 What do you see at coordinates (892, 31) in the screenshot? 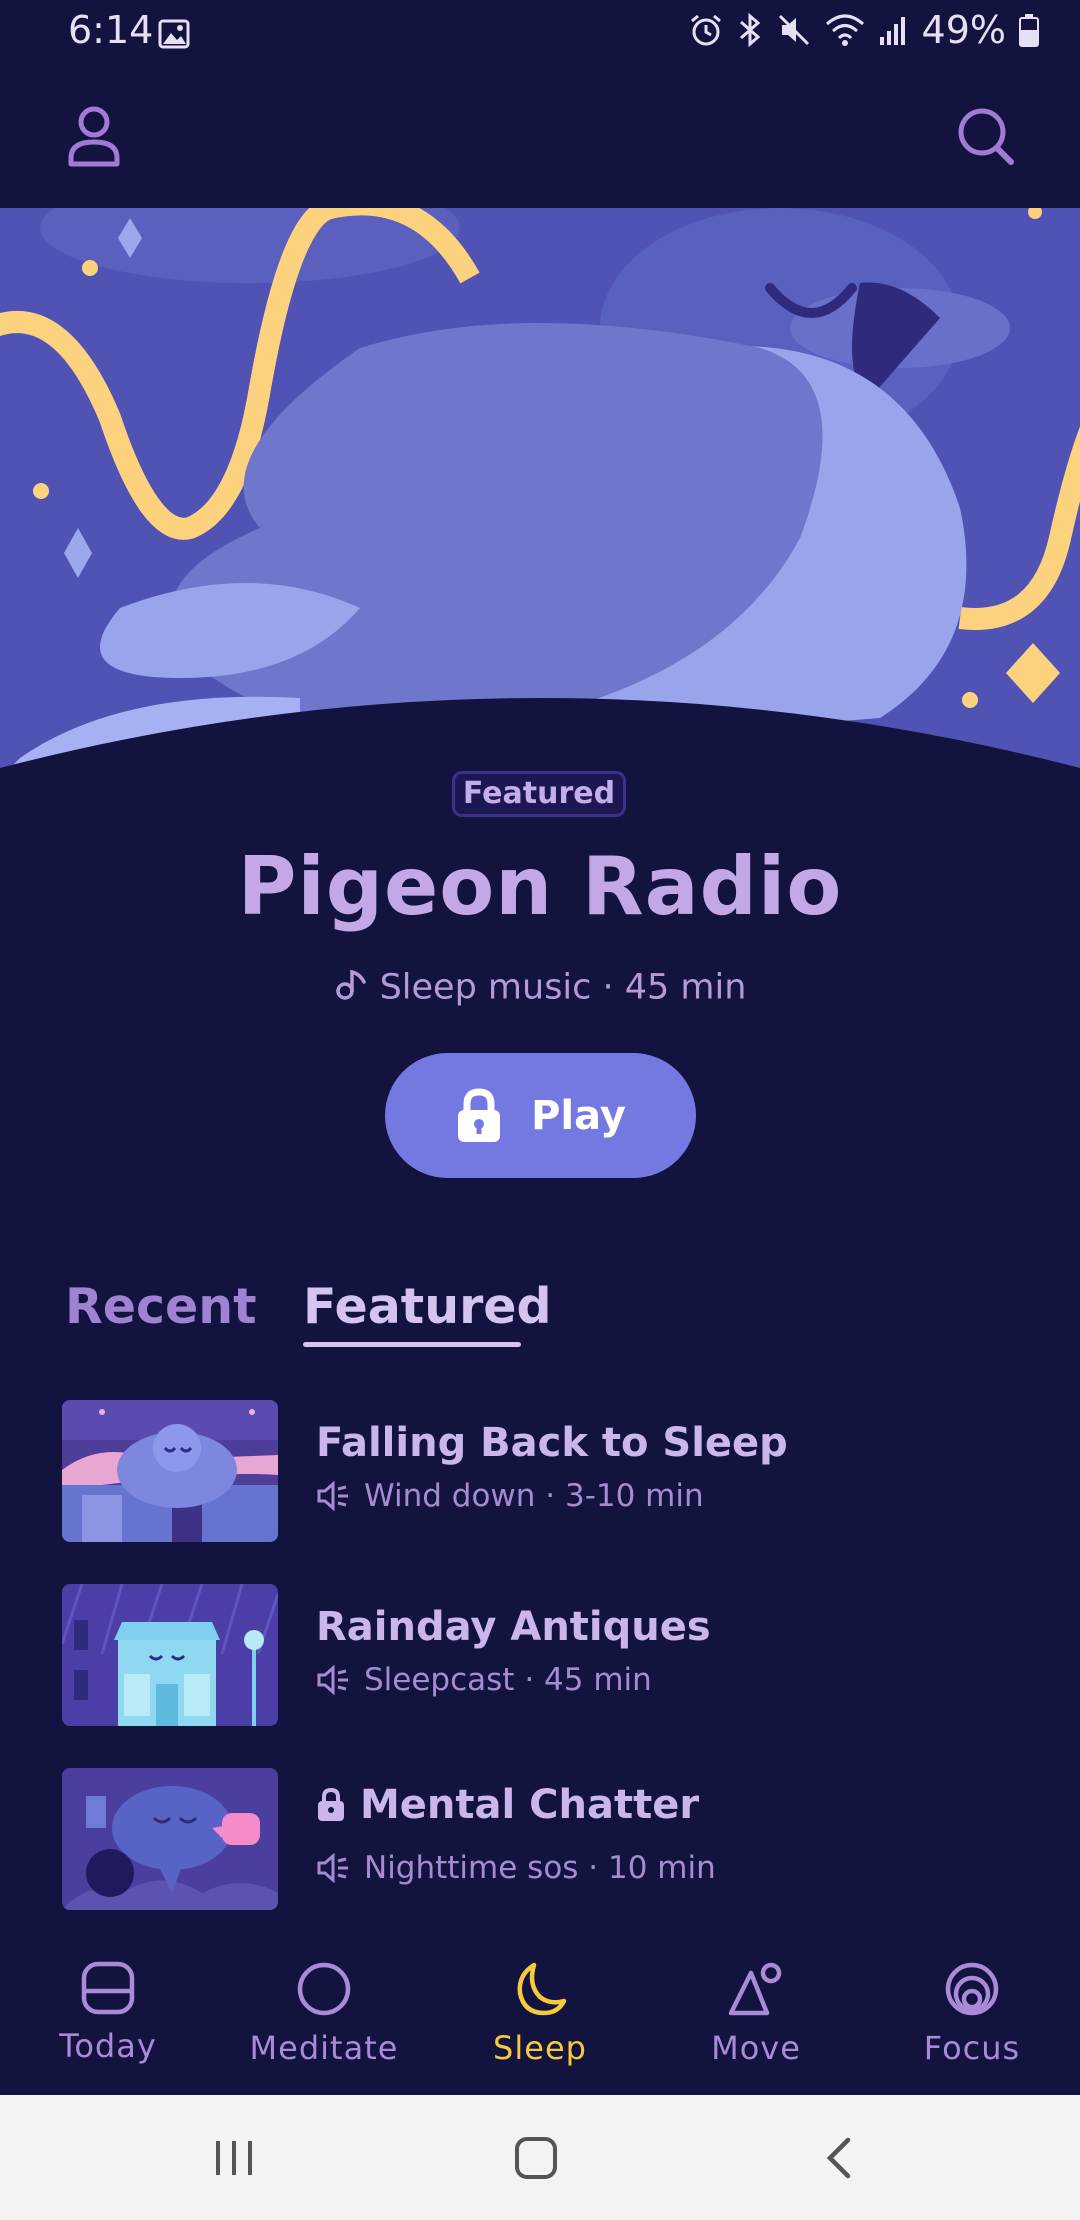
I see `signal-icon` at bounding box center [892, 31].